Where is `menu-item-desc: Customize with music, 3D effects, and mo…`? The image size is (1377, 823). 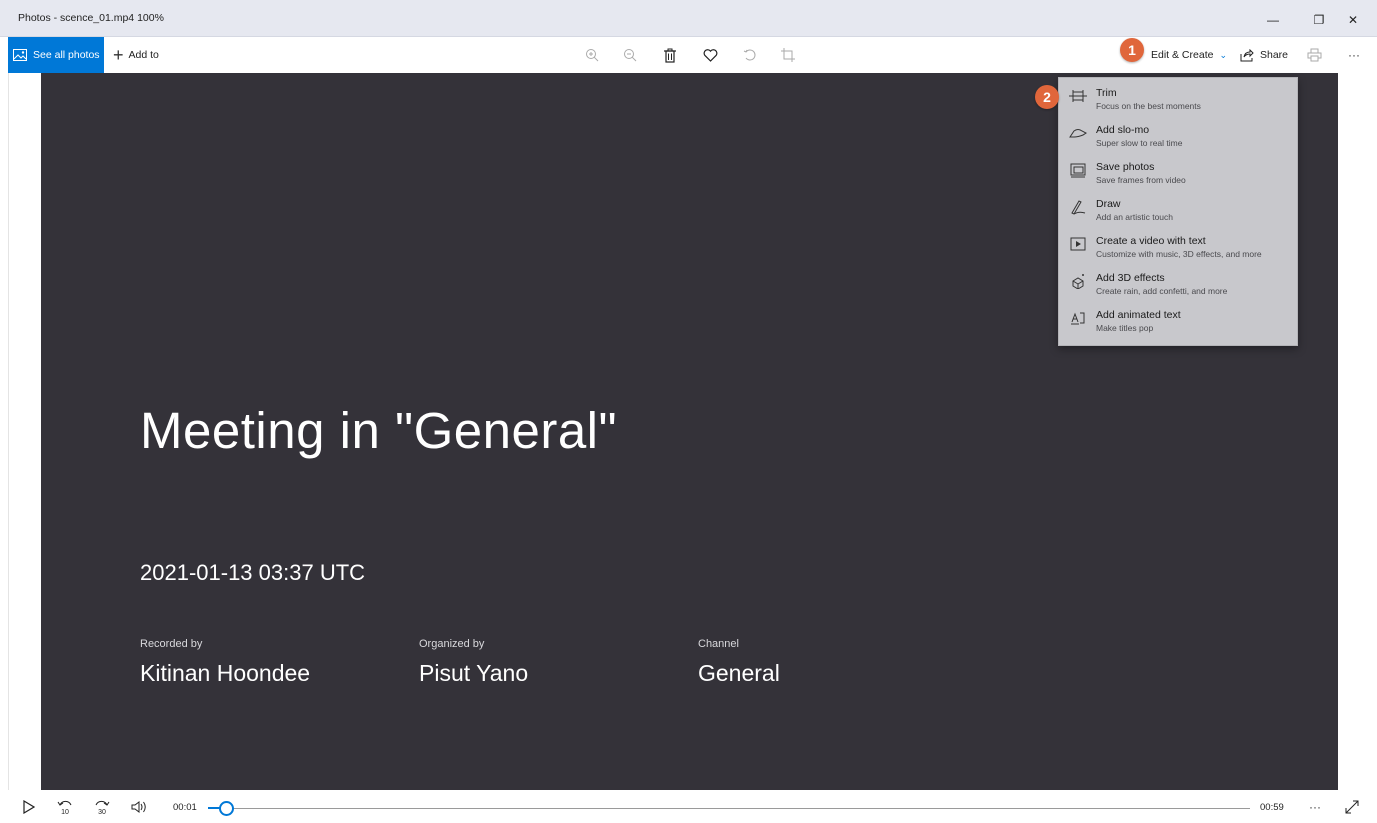
menu-item-desc: Customize with music, 3D effects, and mo… is located at coordinates (1179, 254).